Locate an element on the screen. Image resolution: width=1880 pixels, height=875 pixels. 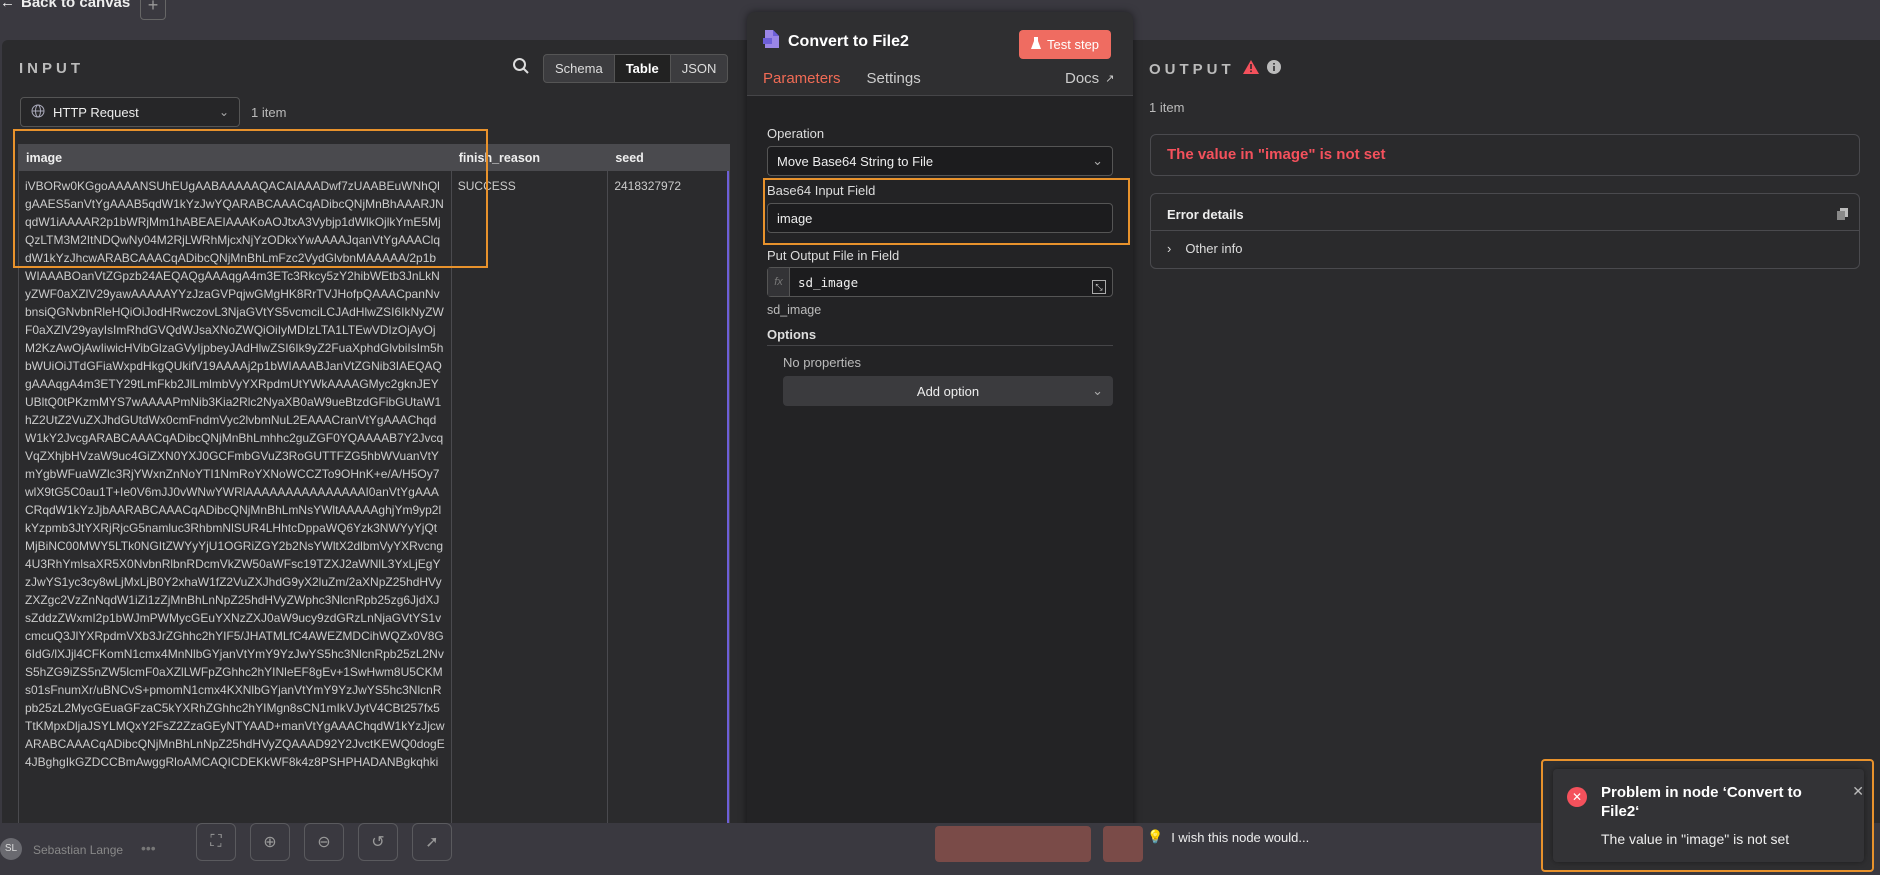
other-info-toggle: › Other info is located at coordinates (1204, 248).